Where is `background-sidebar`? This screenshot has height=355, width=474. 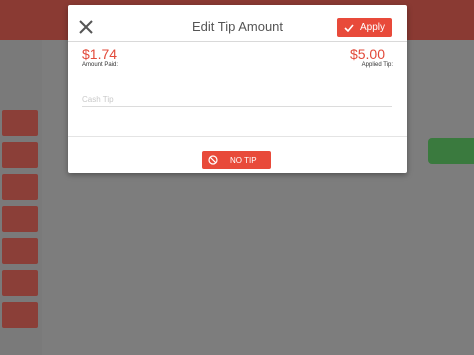
background-sidebar is located at coordinates (21, 197).